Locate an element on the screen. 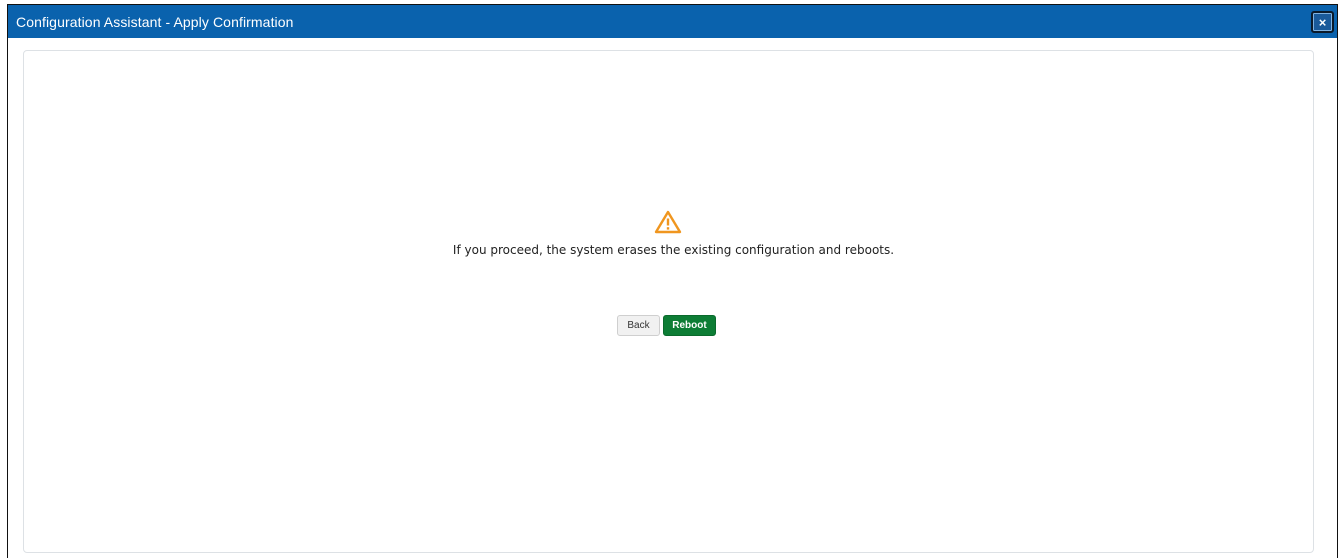  close-button: × is located at coordinates (1322, 22).